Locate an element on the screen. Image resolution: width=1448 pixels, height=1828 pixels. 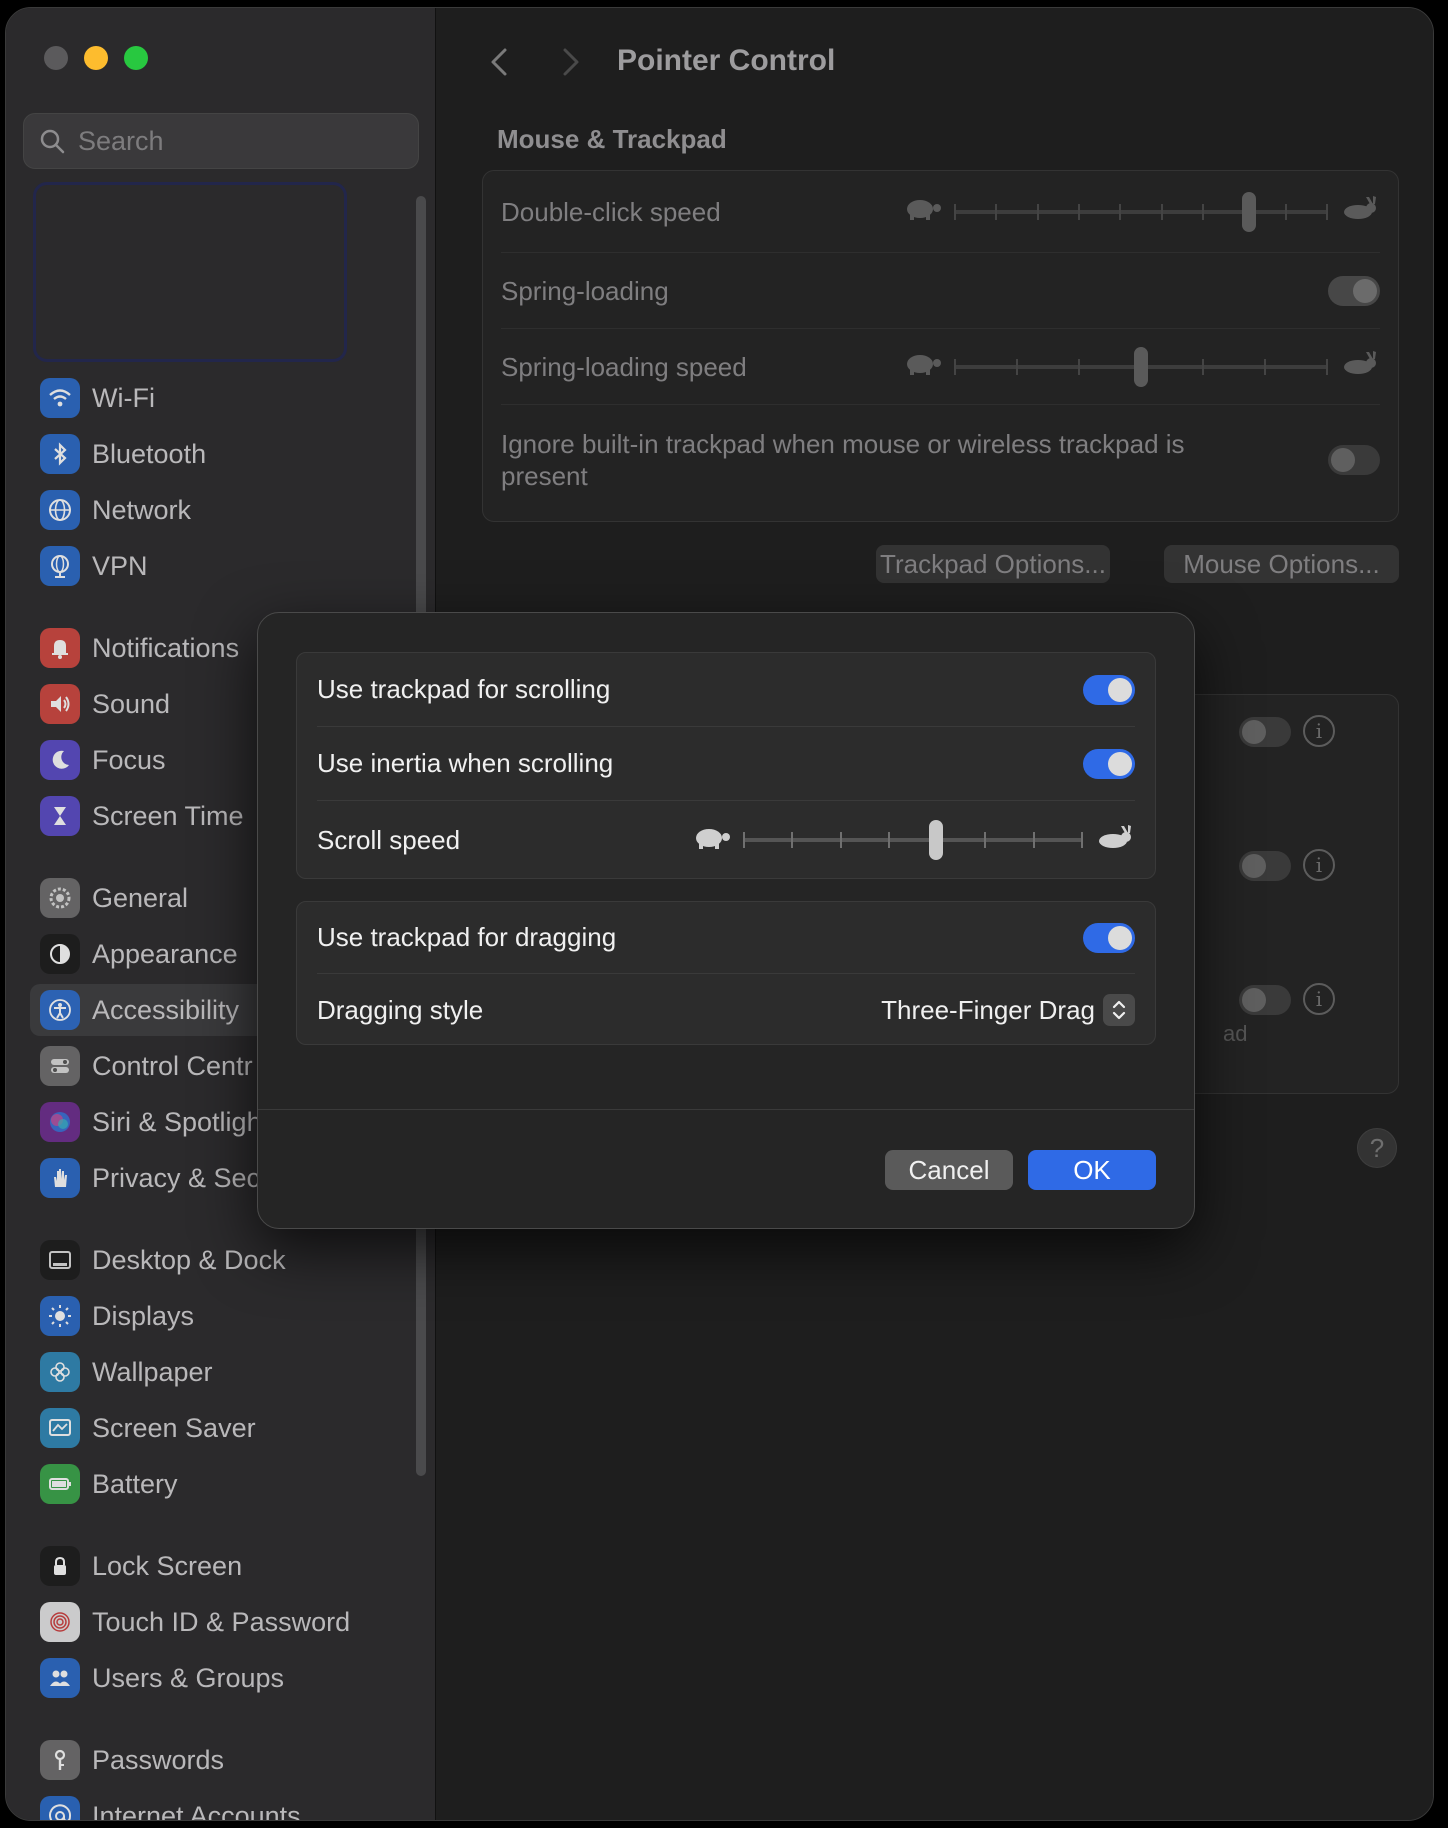
sidebar-item-wi-fi: Wi-Fi is located at coordinates (230, 398).